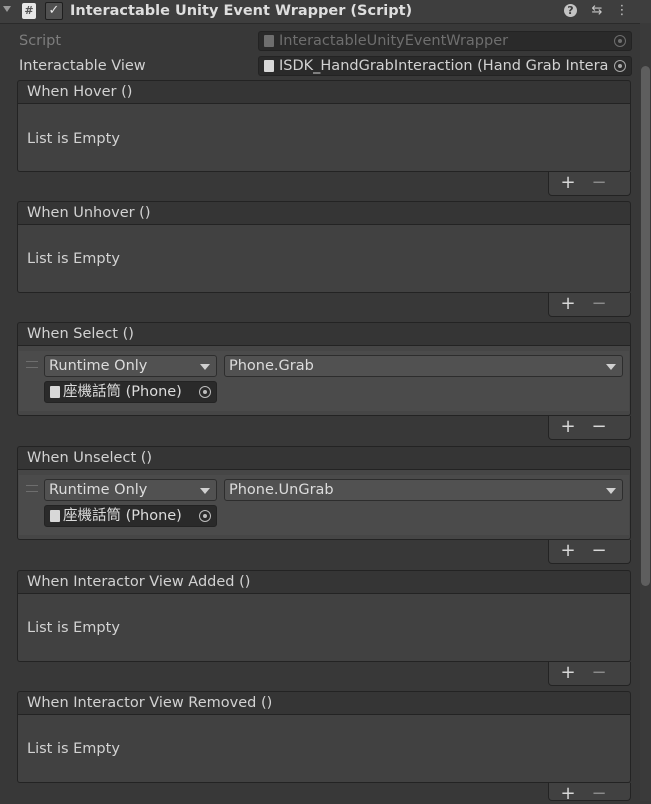 The image size is (651, 804). Describe the element at coordinates (82, 66) in the screenshot. I see `interactable-view-label: Interactable View` at that location.